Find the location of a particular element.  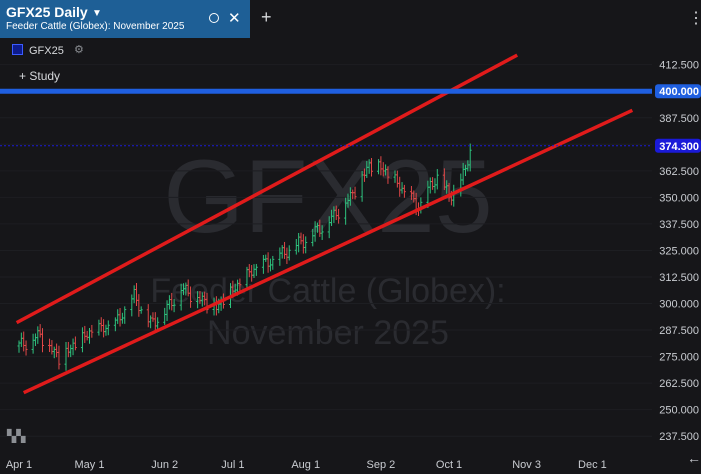

price-tick-2: 387.500 is located at coordinates (679, 119).